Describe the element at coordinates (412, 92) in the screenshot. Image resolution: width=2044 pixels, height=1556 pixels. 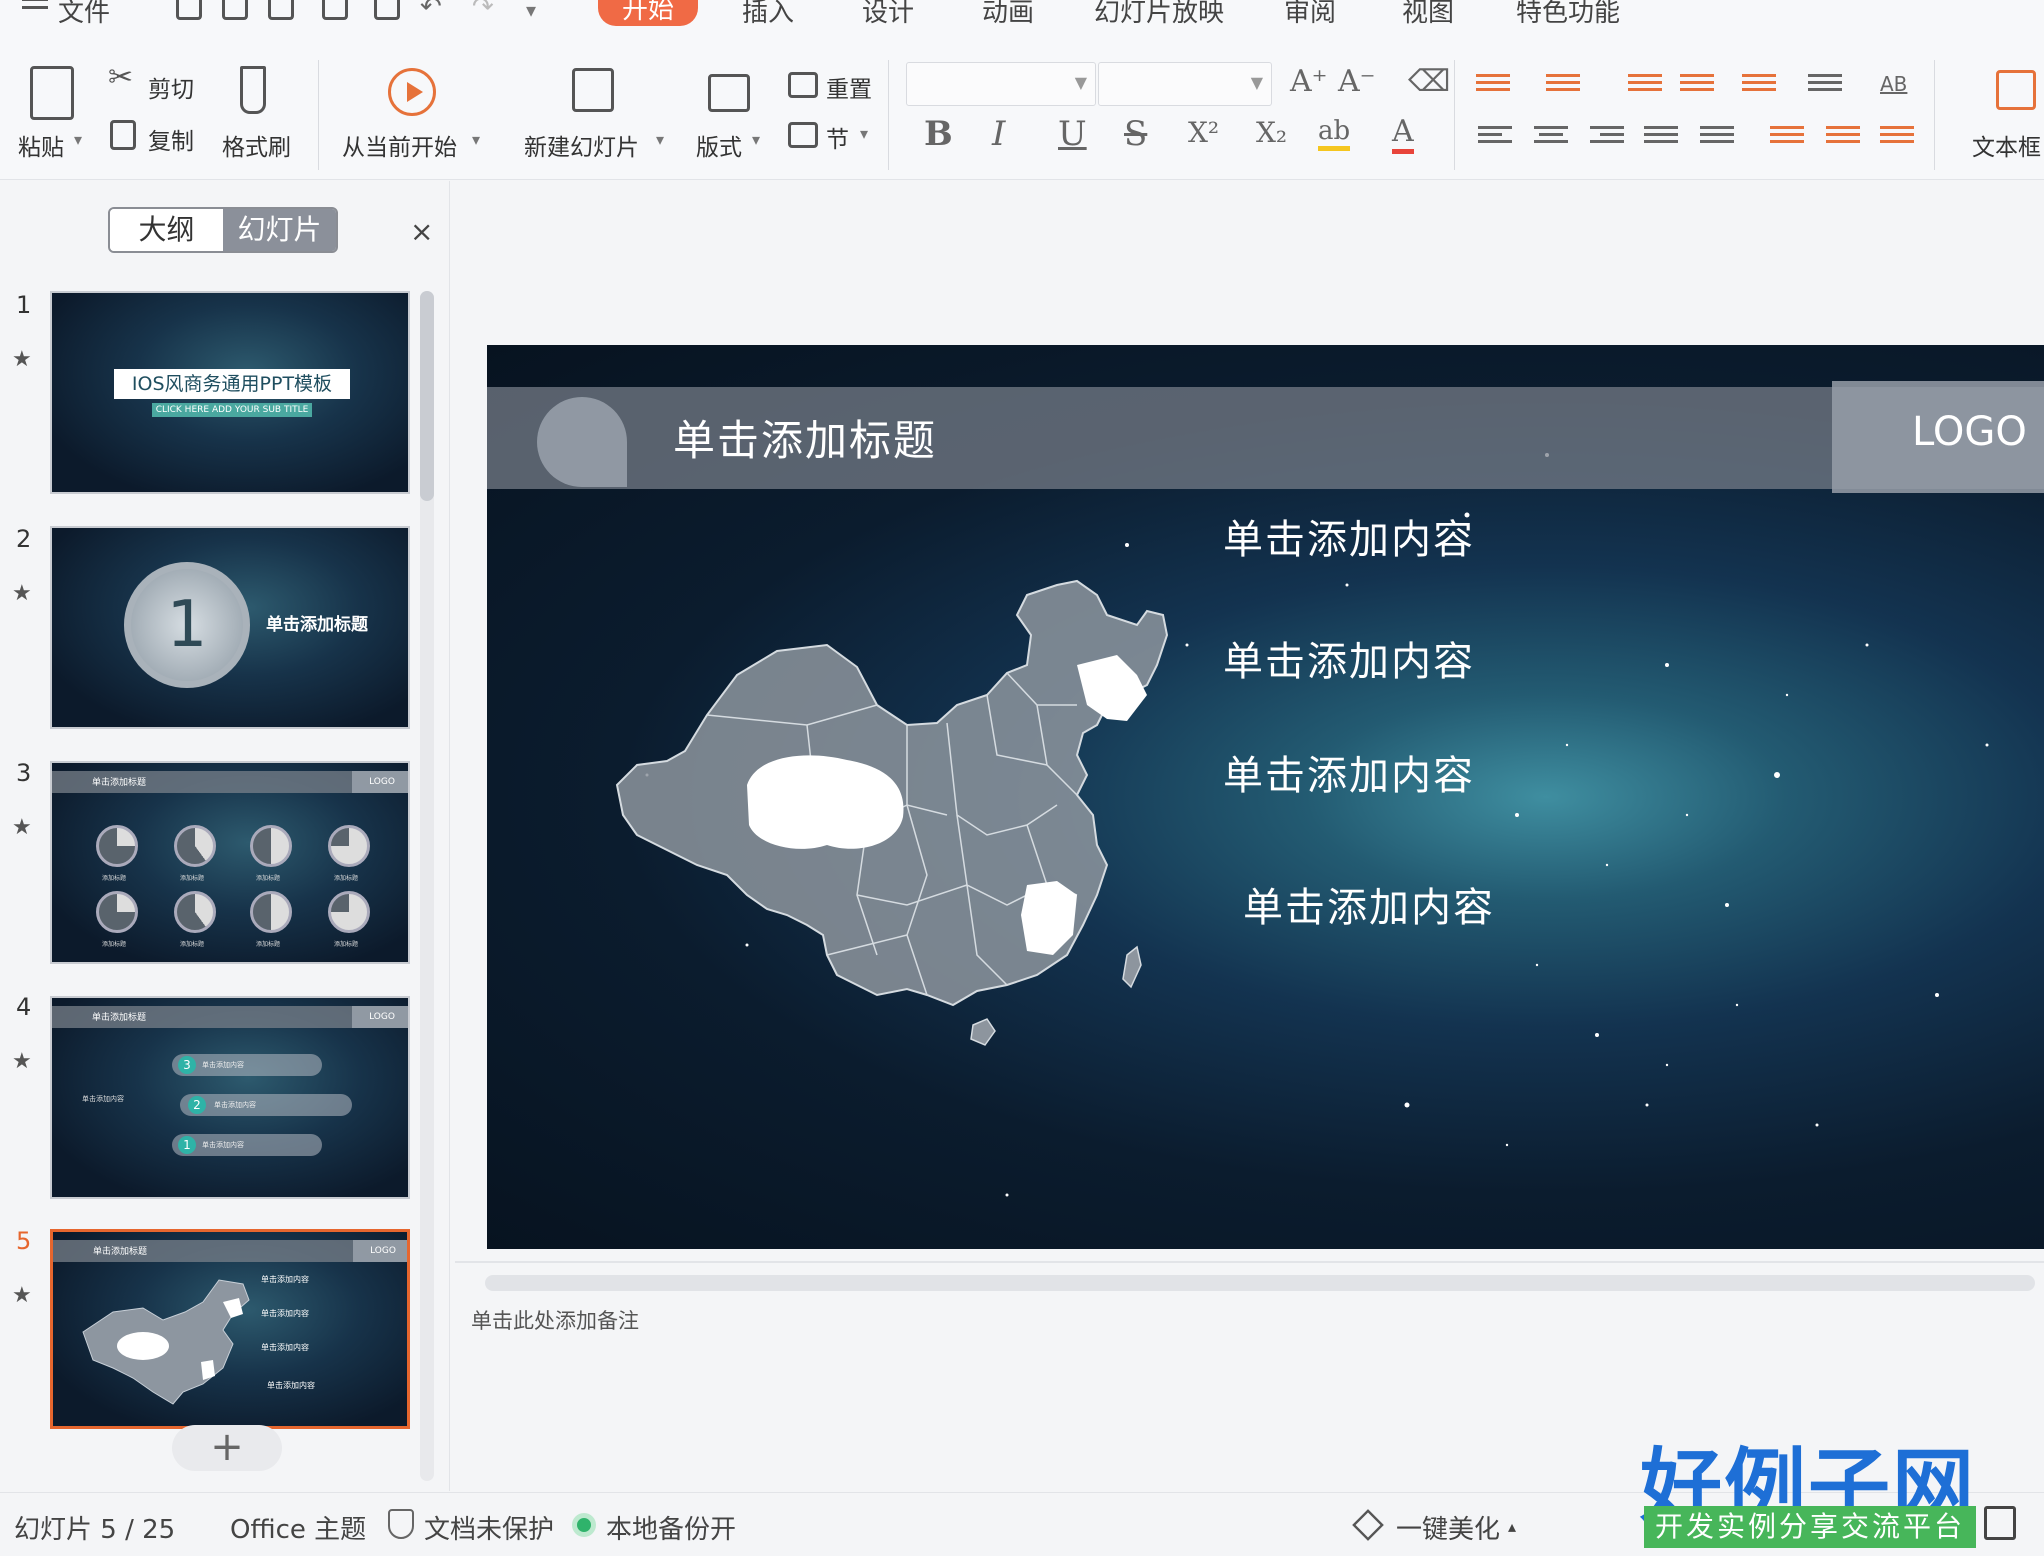
I see `play-icon` at that location.